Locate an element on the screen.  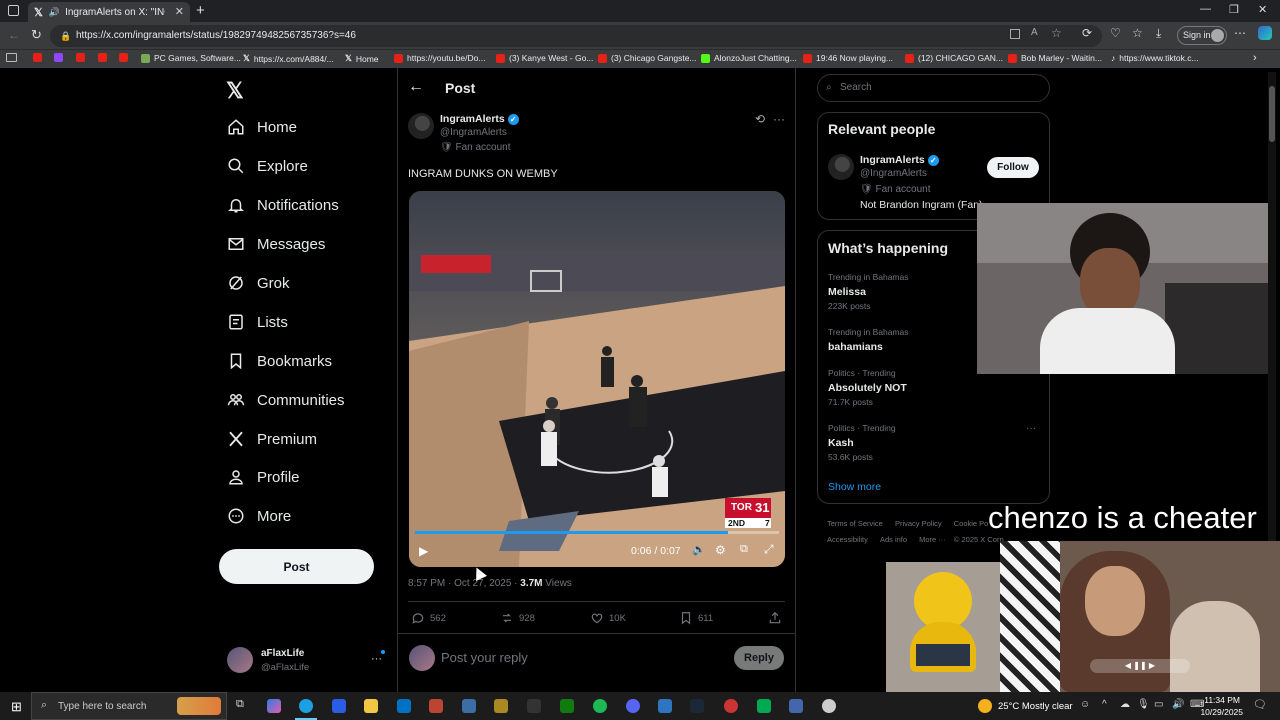
outlook-icon is located at coordinates (404, 706).